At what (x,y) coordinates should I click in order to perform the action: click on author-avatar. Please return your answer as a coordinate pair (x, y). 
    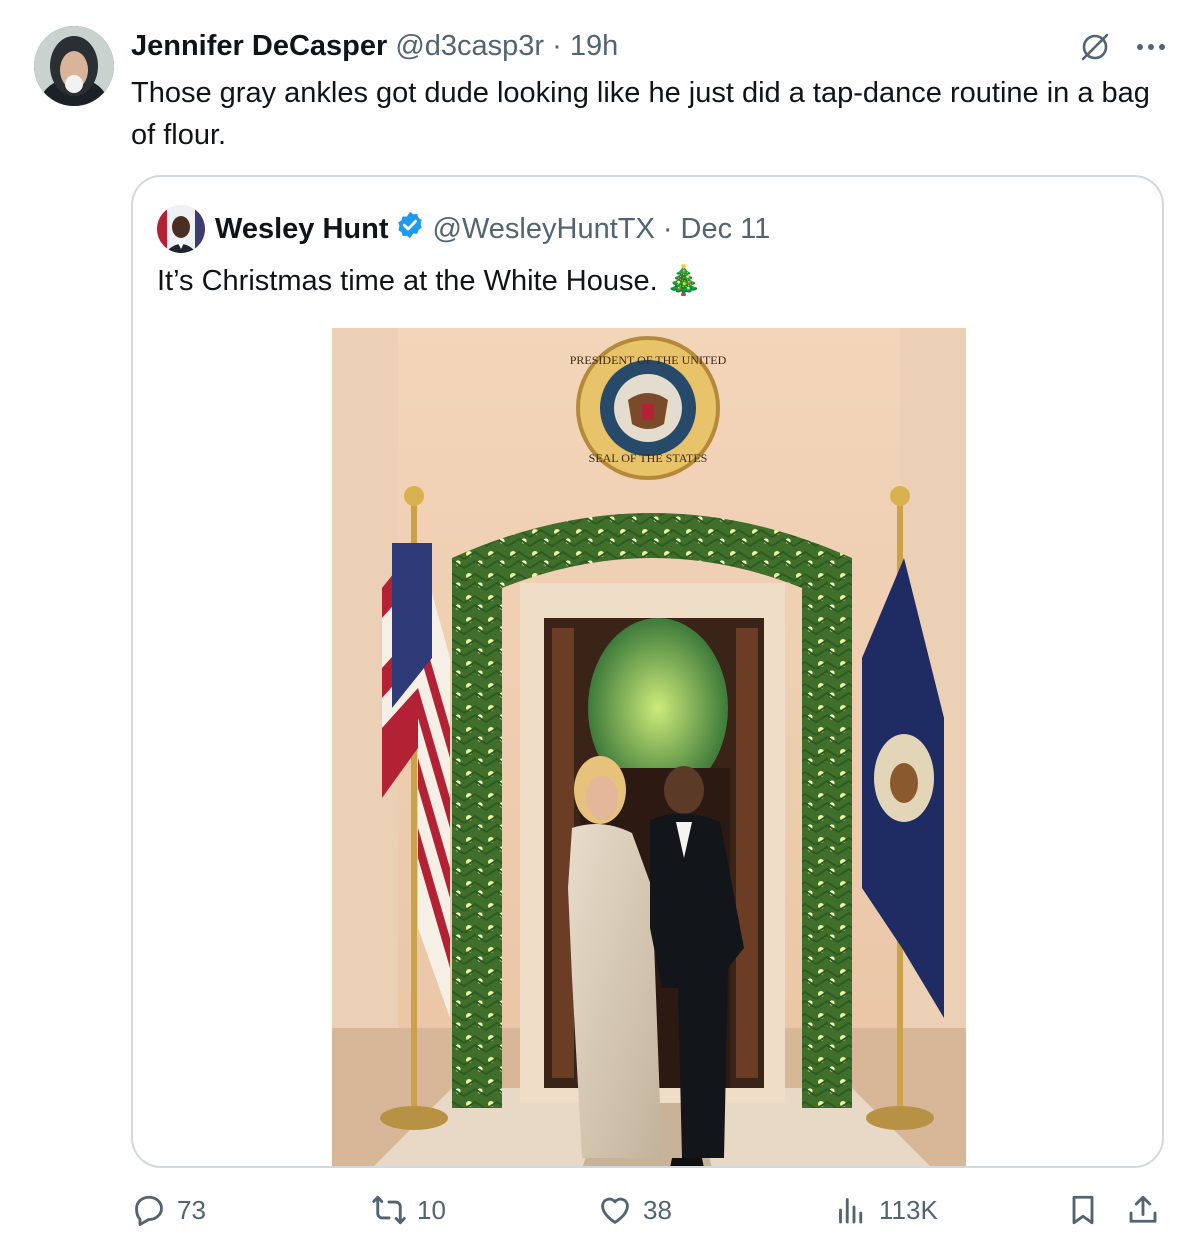
    Looking at the image, I should click on (74, 66).